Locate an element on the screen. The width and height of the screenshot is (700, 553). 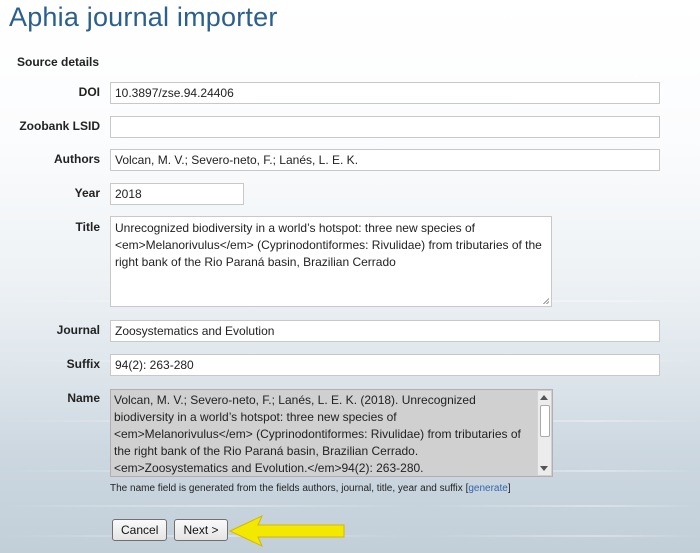
suffix-field: 94(2): 263-280 is located at coordinates (385, 365).